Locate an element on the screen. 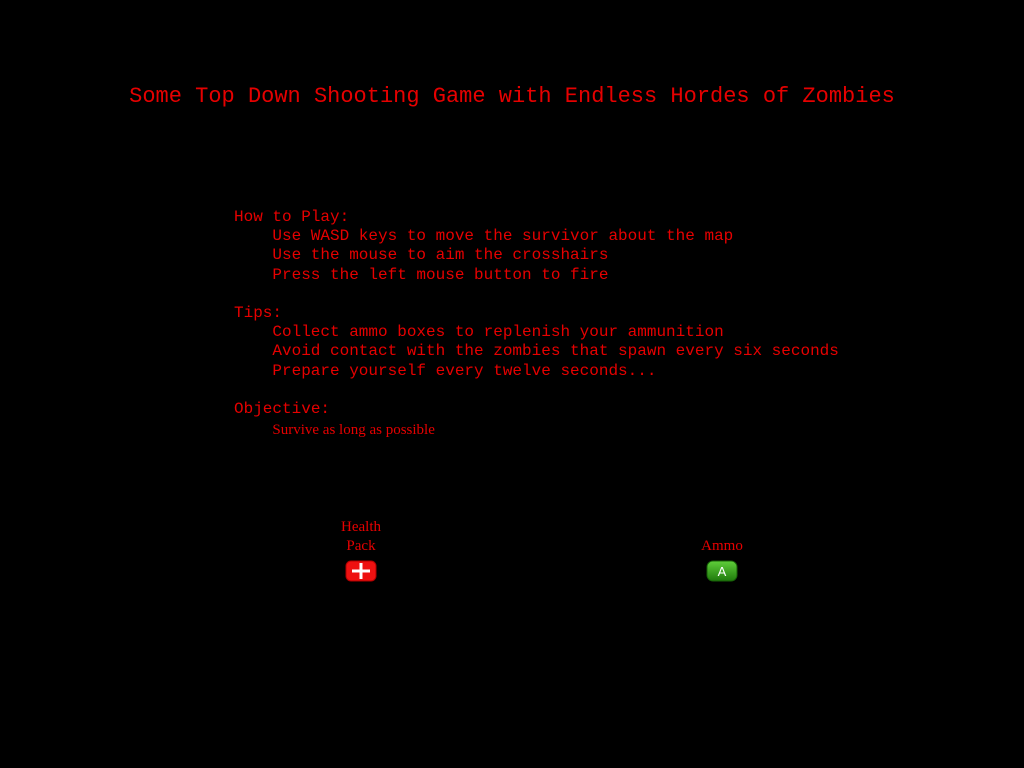 This screenshot has width=1024, height=768. how-to-play-heading: How to Play: is located at coordinates (292, 217).